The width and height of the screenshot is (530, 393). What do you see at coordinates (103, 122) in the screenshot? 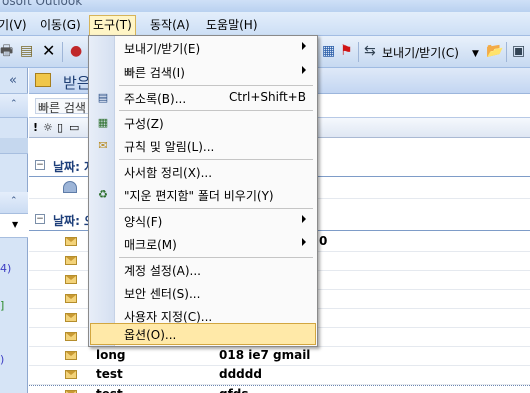
I see `organize-icon: ▦` at bounding box center [103, 122].